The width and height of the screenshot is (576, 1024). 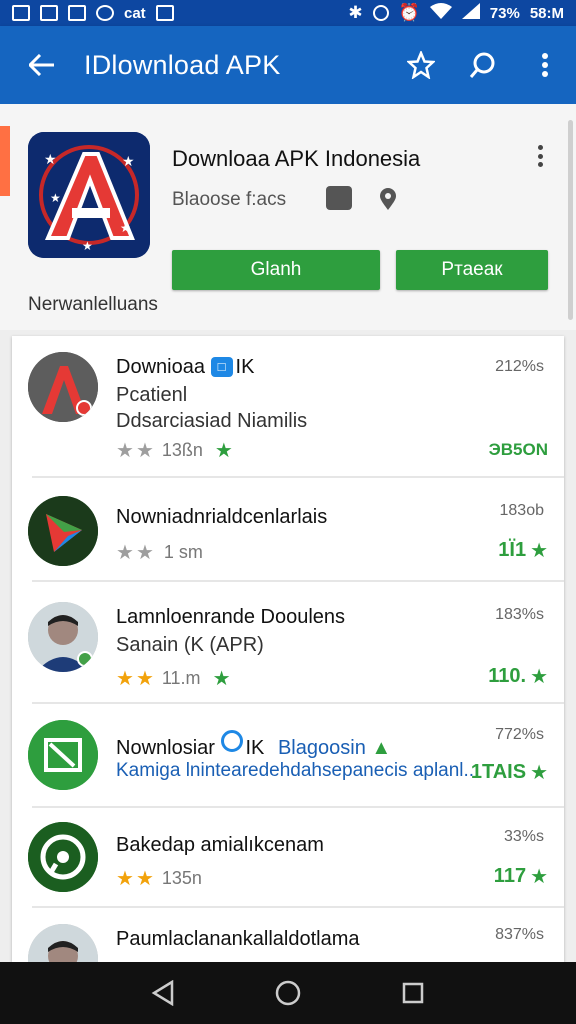 What do you see at coordinates (472, 270) in the screenshot?
I see `secondary-action-button: Ртаеак` at bounding box center [472, 270].